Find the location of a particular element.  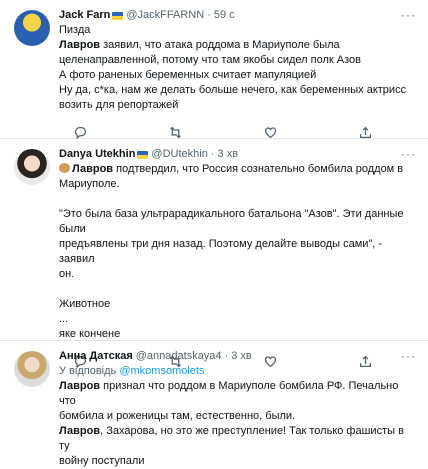

author-handle: @DUtekhin is located at coordinates (179, 154).